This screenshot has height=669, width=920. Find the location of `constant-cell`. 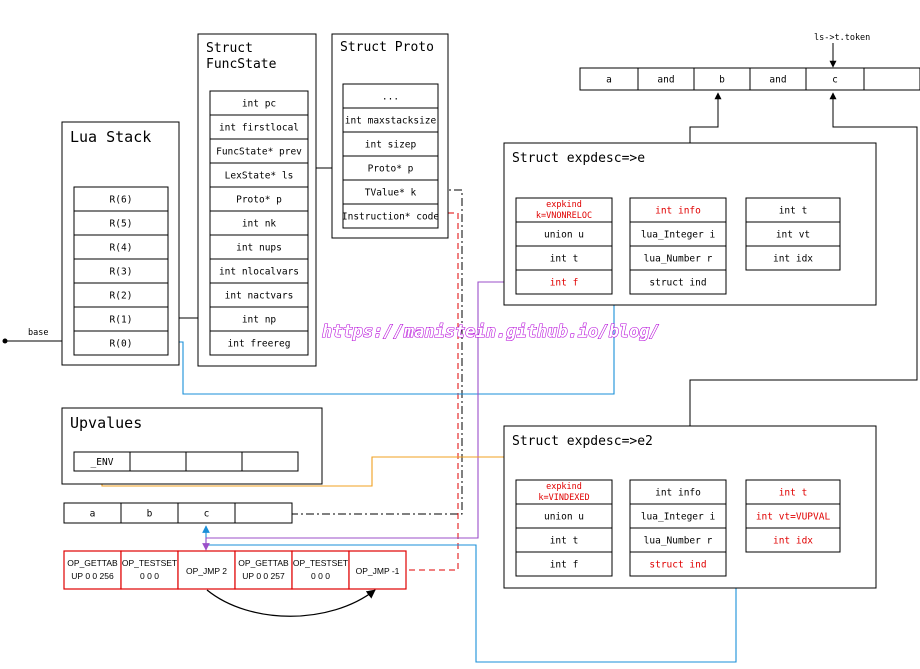

constant-cell is located at coordinates (263, 513).